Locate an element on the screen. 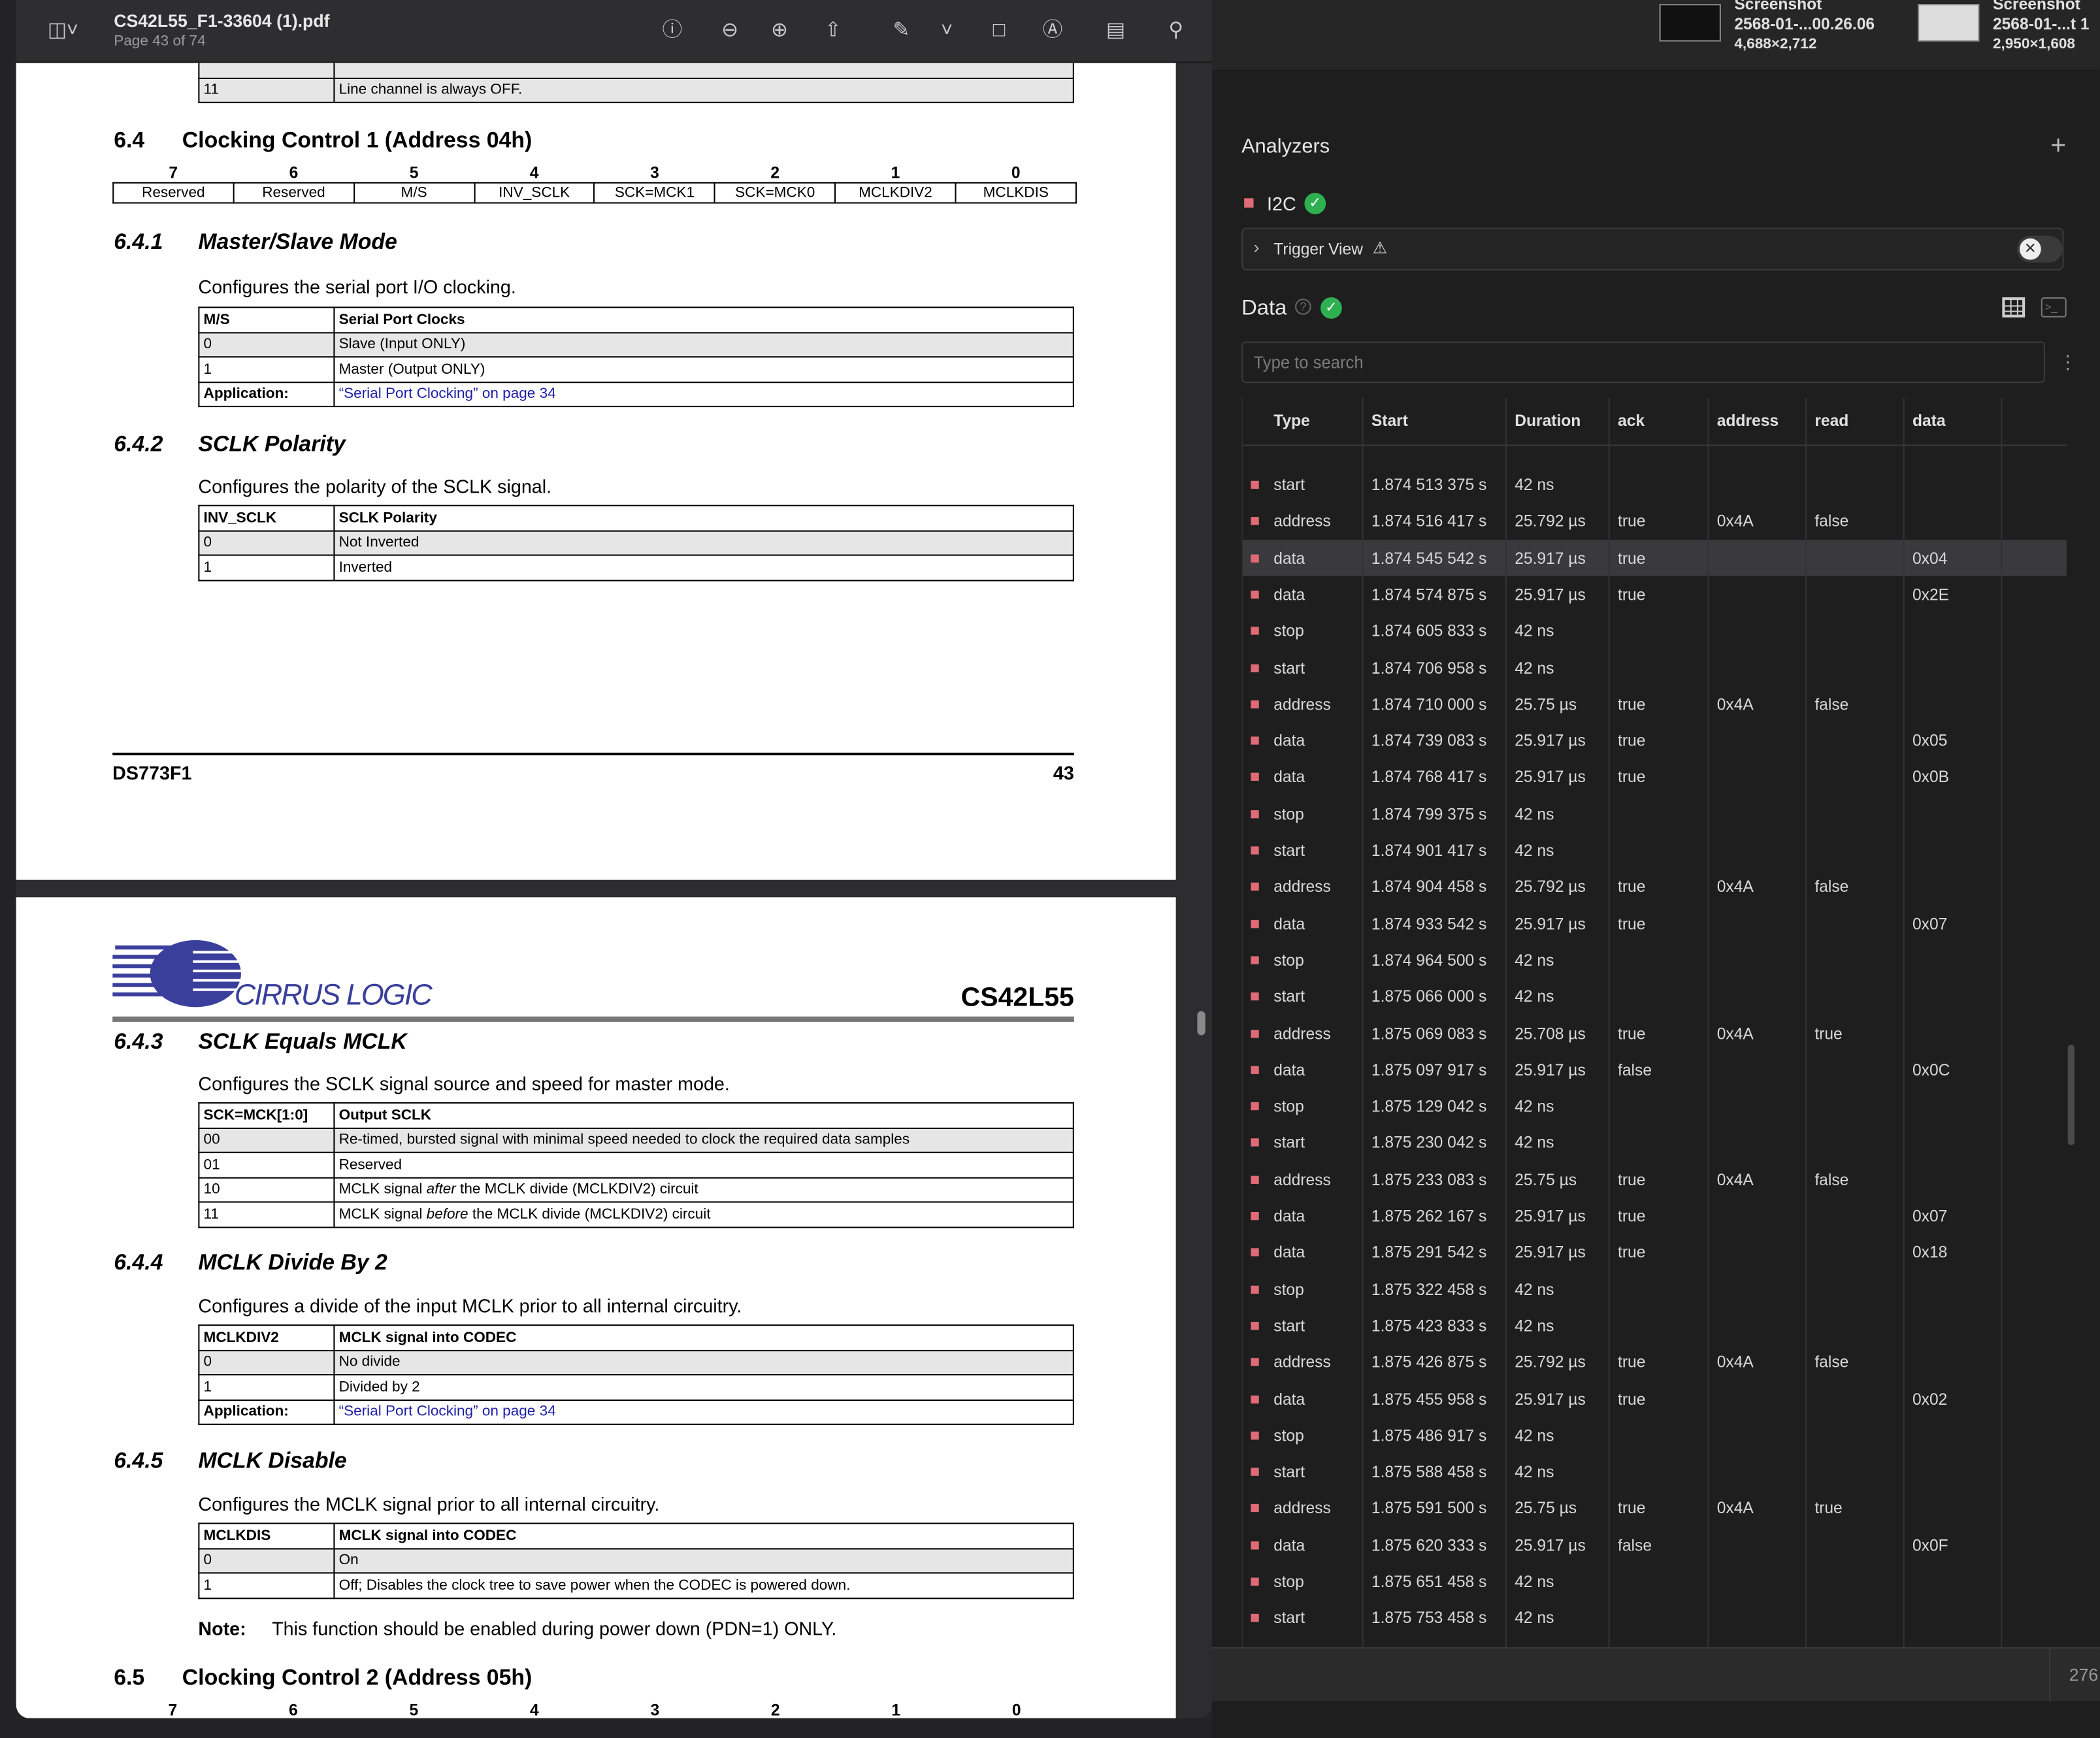  table-cell: 25.792 µs is located at coordinates (1551, 886).